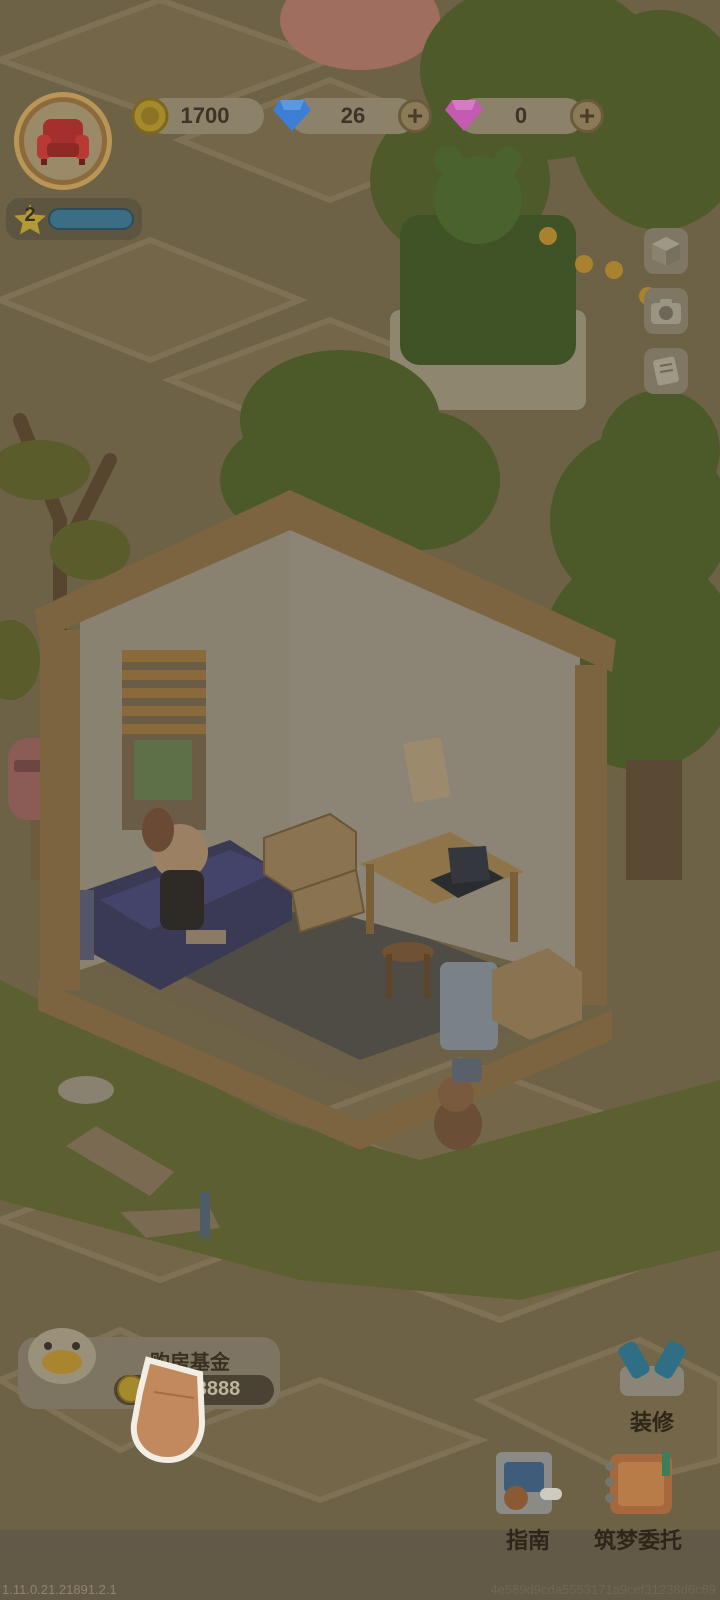 The height and width of the screenshot is (1600, 720). What do you see at coordinates (527, 1540) in the screenshot?
I see `guide-label: 指南` at bounding box center [527, 1540].